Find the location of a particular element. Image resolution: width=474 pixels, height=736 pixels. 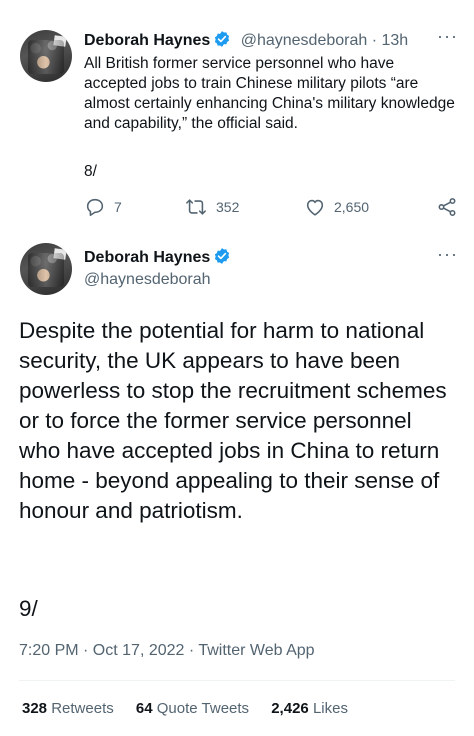

tweet-time: 13h is located at coordinates (395, 40).